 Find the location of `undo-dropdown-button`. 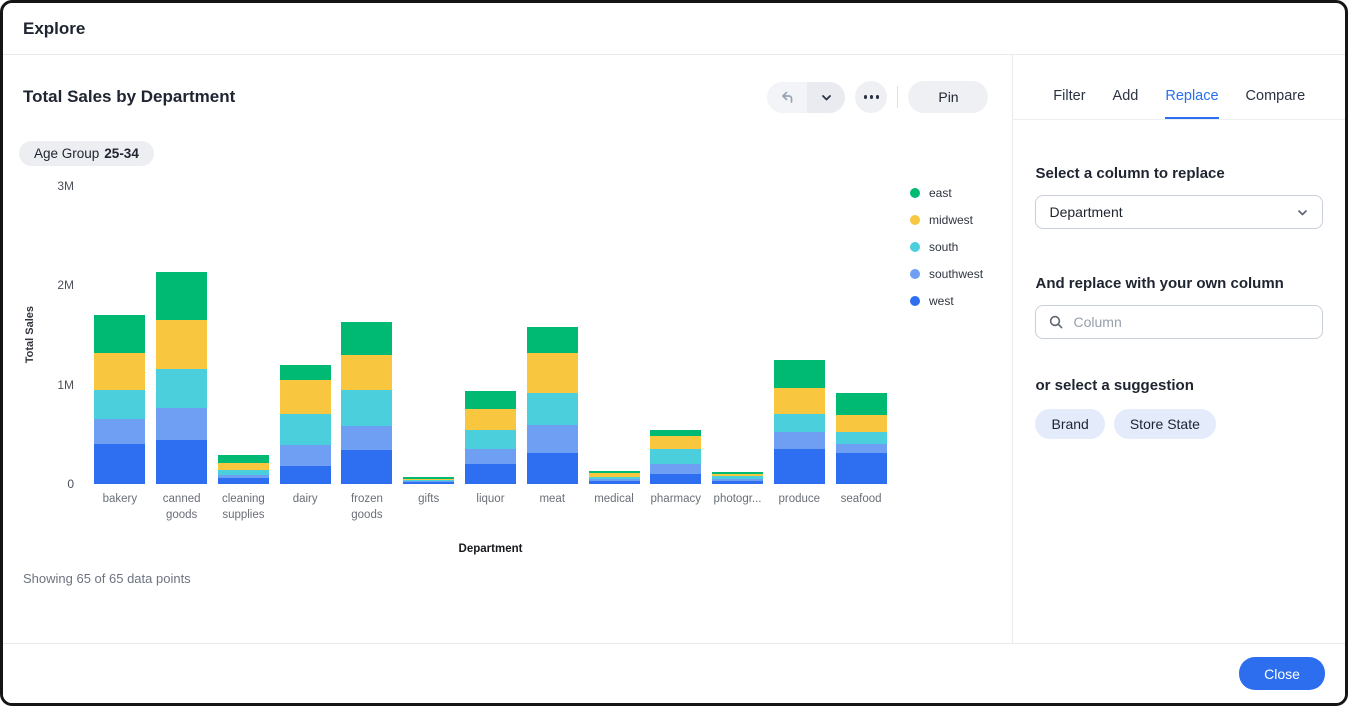

undo-dropdown-button is located at coordinates (826, 97).